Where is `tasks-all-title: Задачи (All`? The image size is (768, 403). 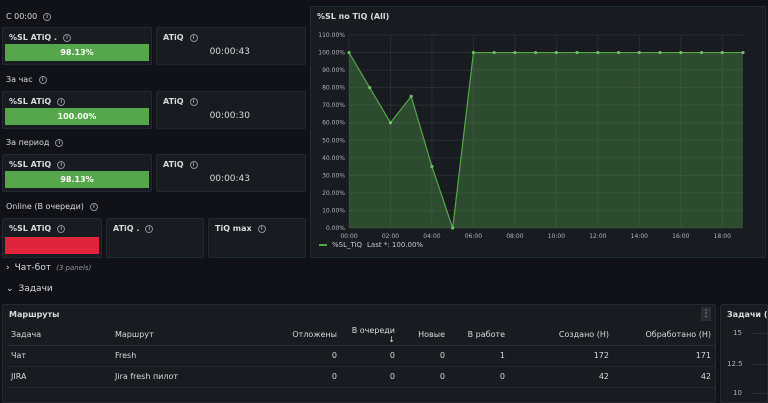 tasks-all-title: Задачи (All is located at coordinates (747, 314).